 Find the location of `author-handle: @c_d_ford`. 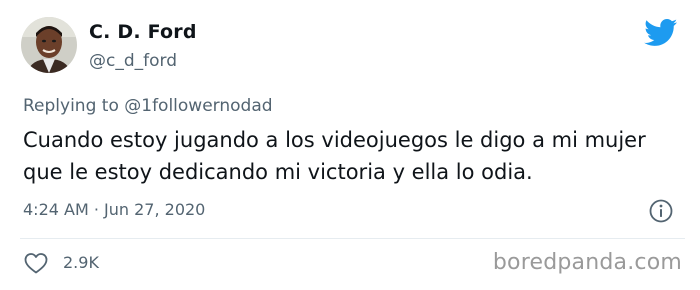

author-handle: @c_d_ford is located at coordinates (133, 61).